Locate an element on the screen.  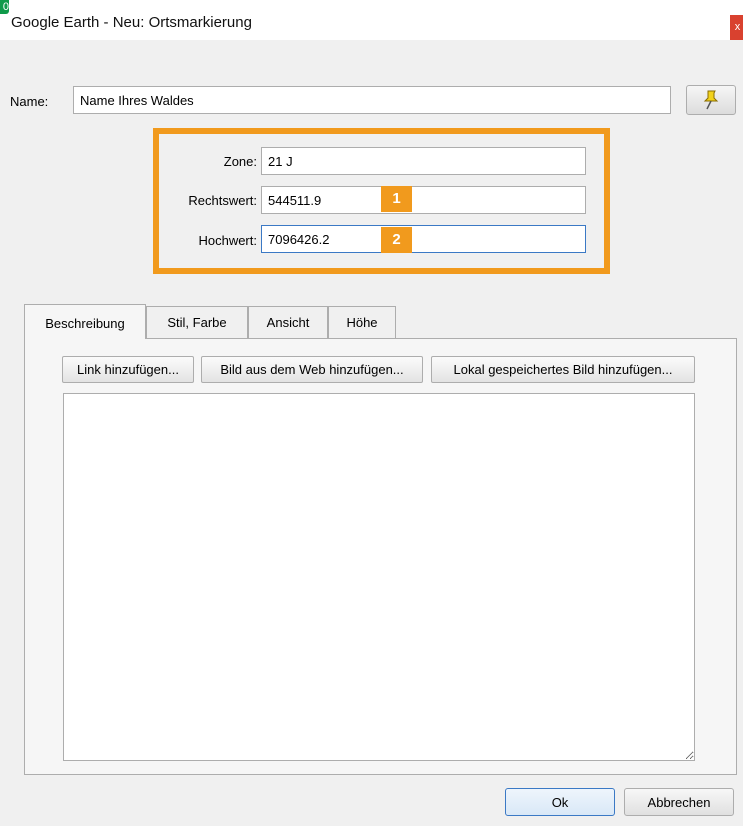
pushpin-icon is located at coordinates (711, 100).